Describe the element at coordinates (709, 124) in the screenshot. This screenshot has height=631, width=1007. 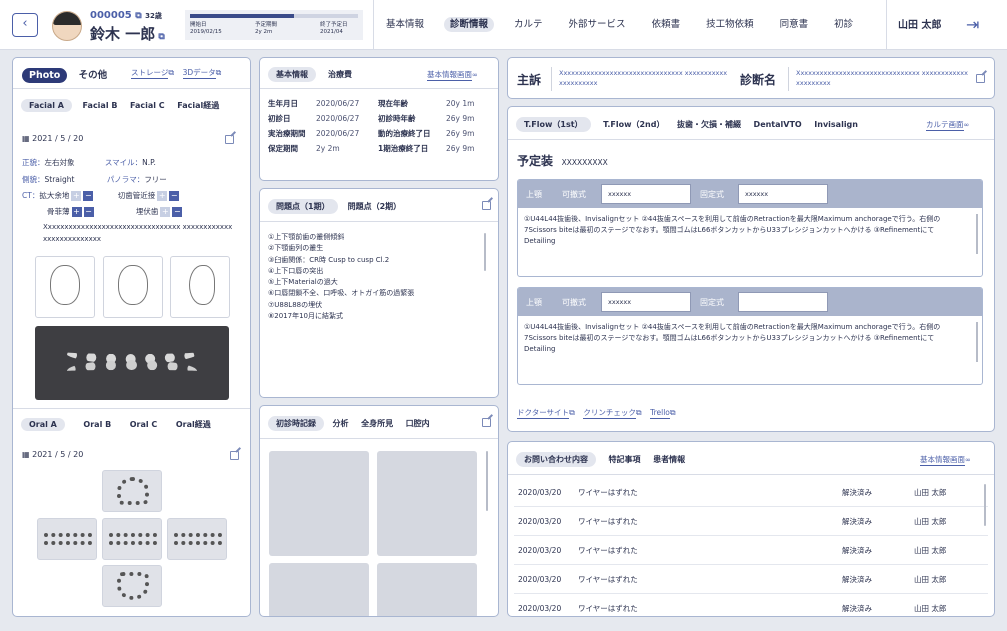
I see `tab-extraction: 抜歯・欠損・補綴` at that location.